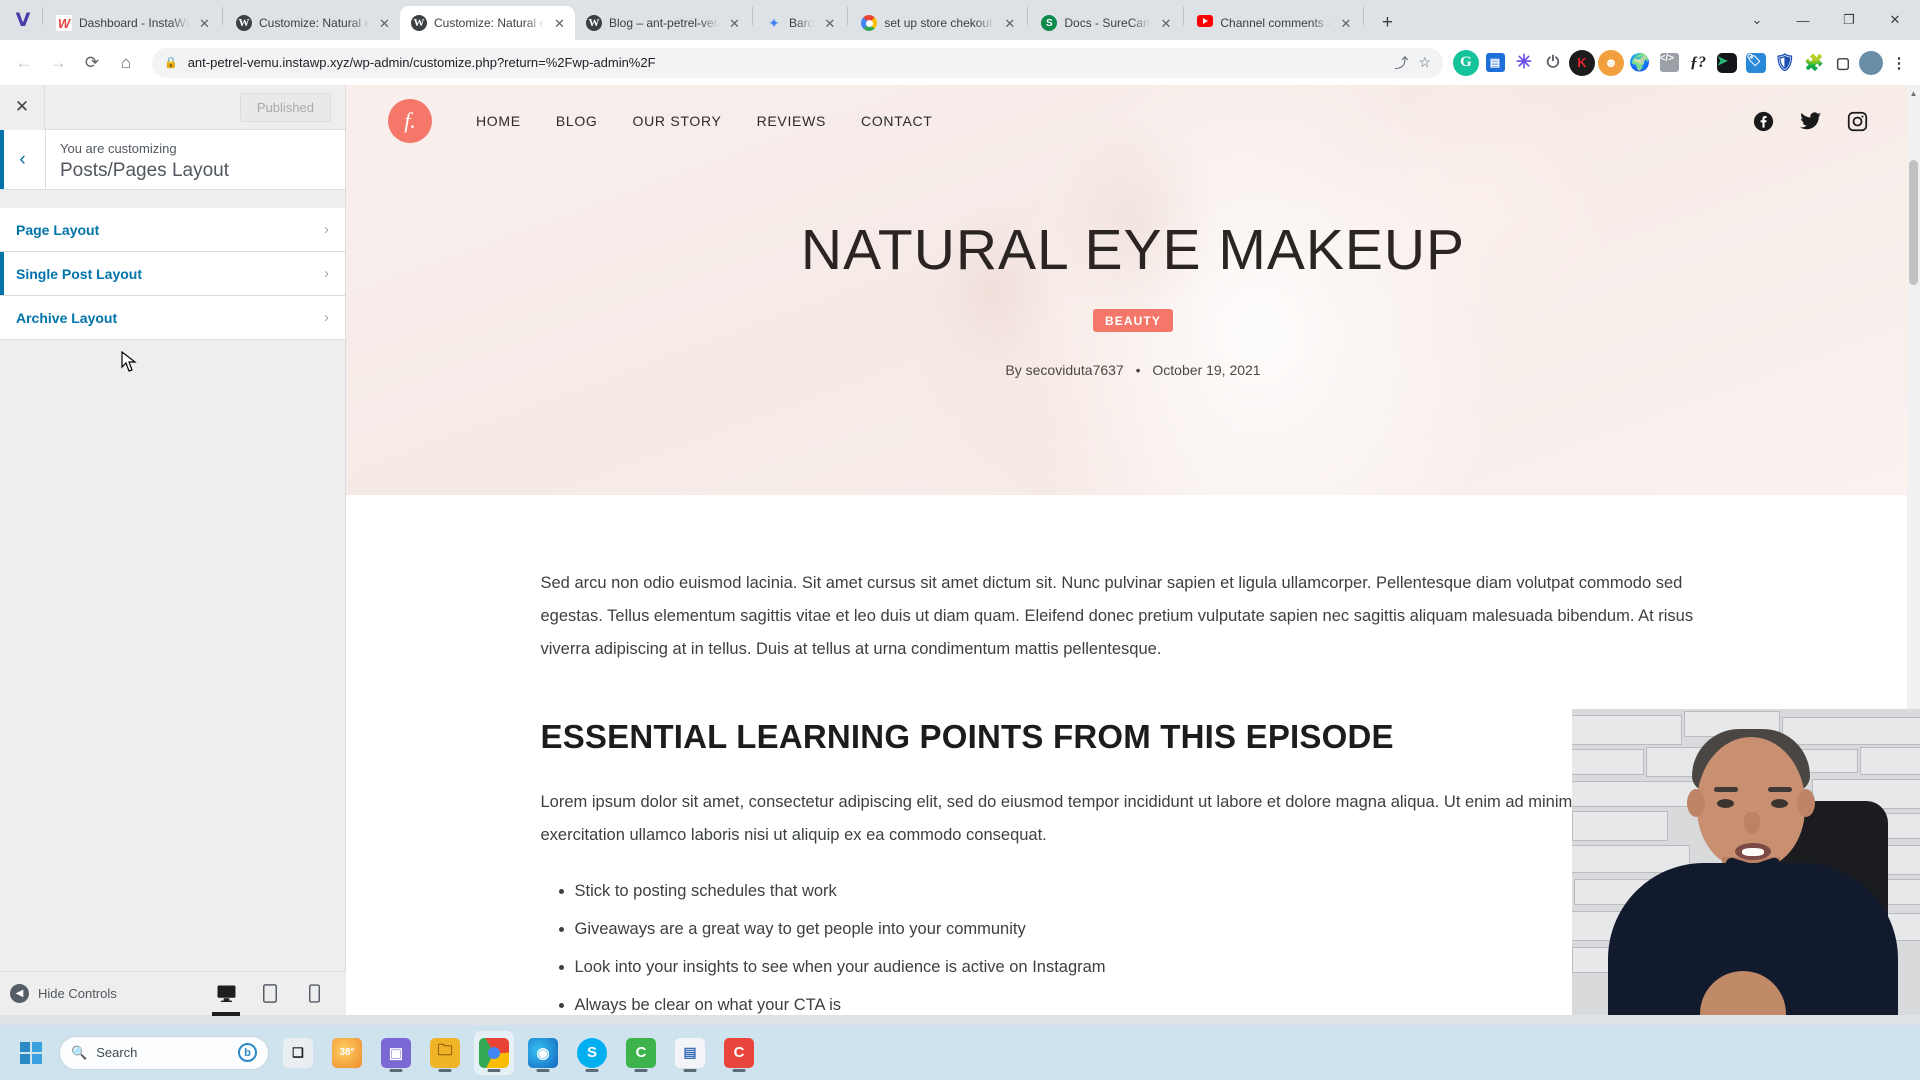  What do you see at coordinates (494, 1052) in the screenshot?
I see `chrome-taskbar-icon` at bounding box center [494, 1052].